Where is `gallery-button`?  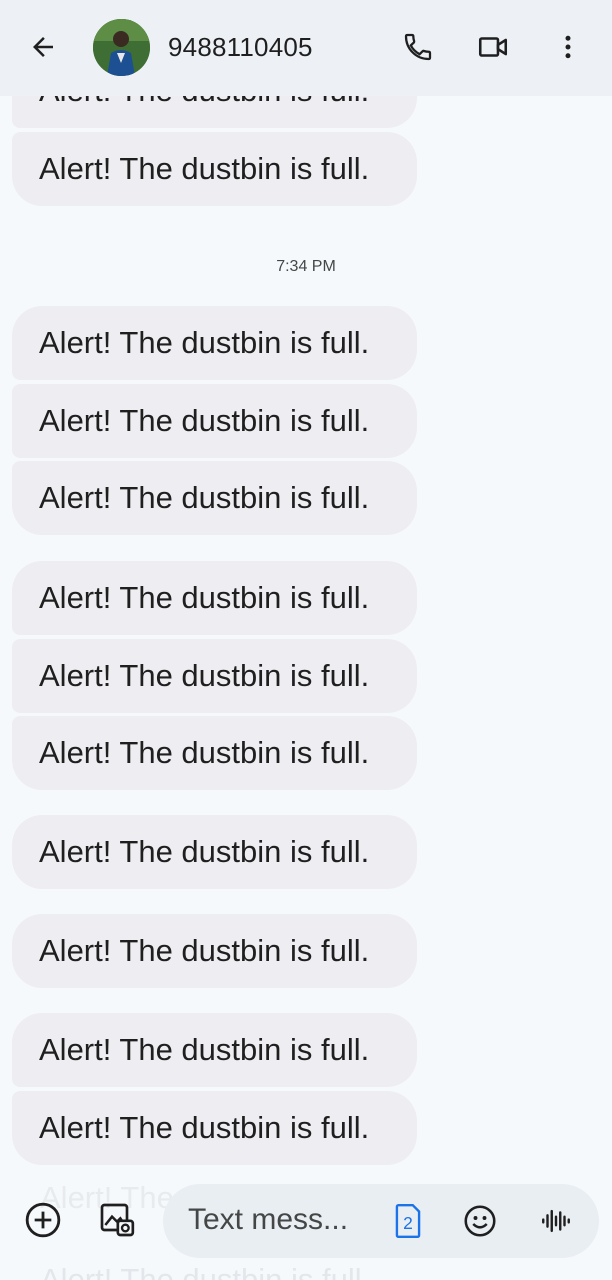 gallery-button is located at coordinates (117, 1220).